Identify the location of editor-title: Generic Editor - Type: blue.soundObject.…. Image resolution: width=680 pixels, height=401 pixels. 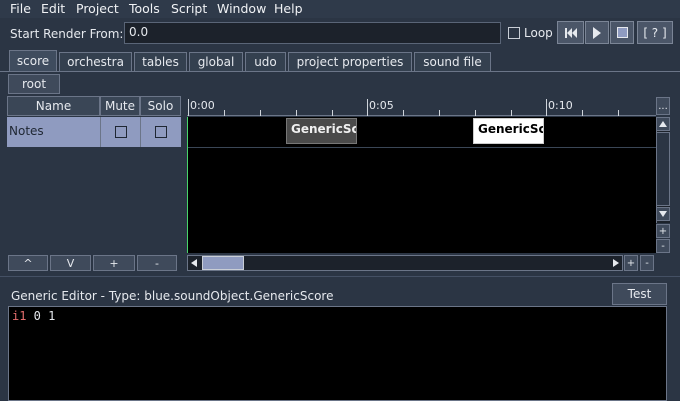
(172, 296).